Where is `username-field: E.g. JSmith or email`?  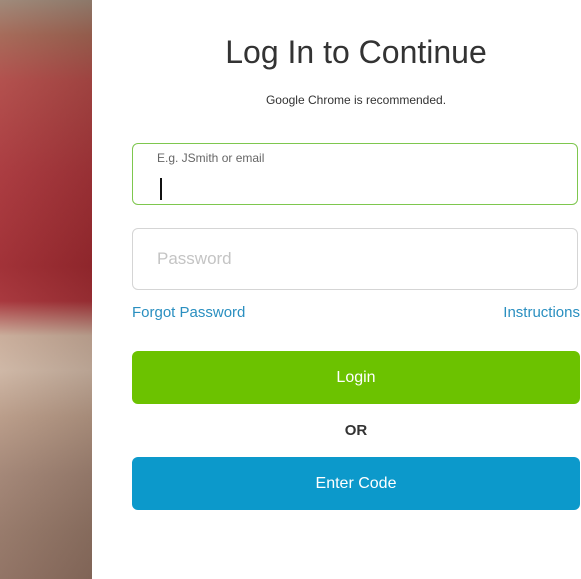 username-field: E.g. JSmith or email is located at coordinates (355, 174).